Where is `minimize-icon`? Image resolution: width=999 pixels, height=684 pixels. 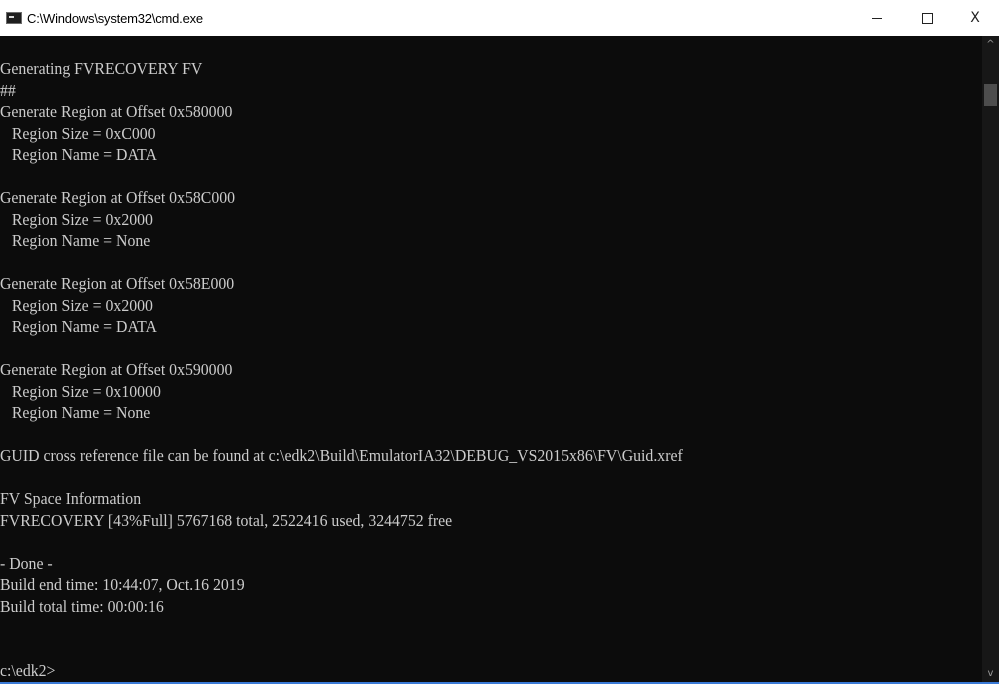
minimize-icon is located at coordinates (877, 18).